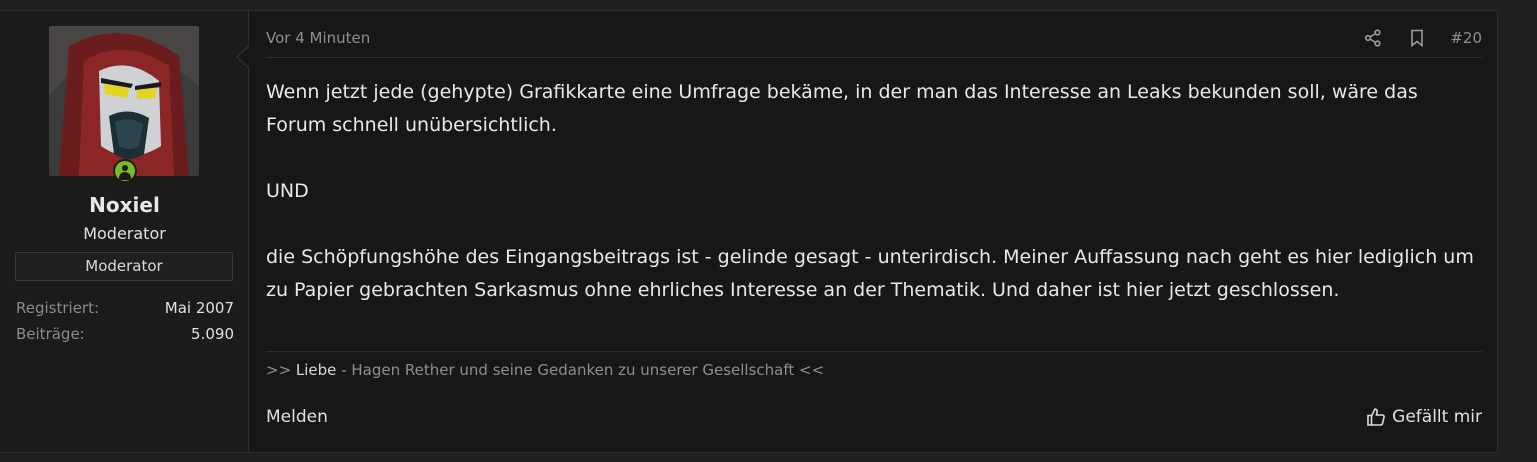 Image resolution: width=1537 pixels, height=462 pixels. I want to click on stat-label: Registriert:, so click(58, 308).